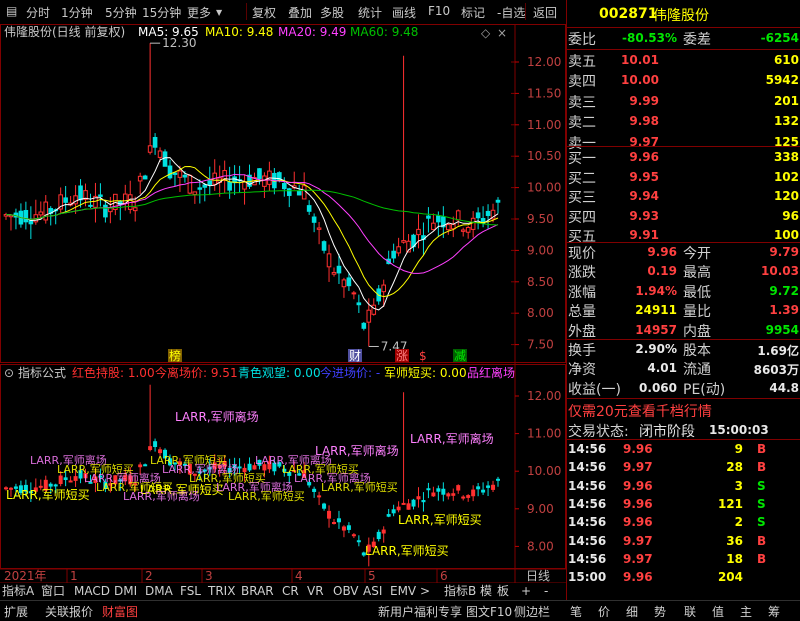 The height and width of the screenshot is (621, 800). Describe the element at coordinates (697, 40) in the screenshot. I see `weicha-label: 委差` at that location.